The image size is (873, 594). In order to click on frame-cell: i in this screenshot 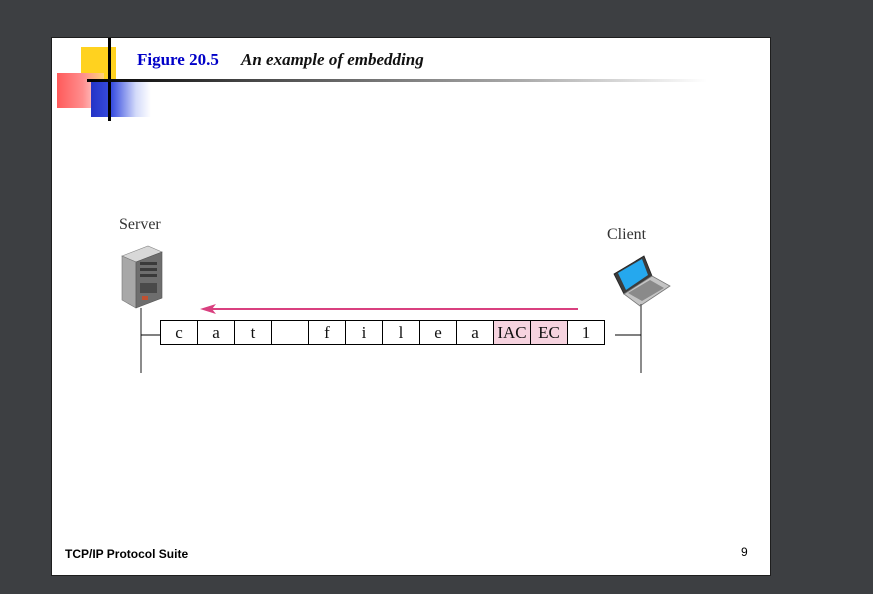, I will do `click(364, 332)`.